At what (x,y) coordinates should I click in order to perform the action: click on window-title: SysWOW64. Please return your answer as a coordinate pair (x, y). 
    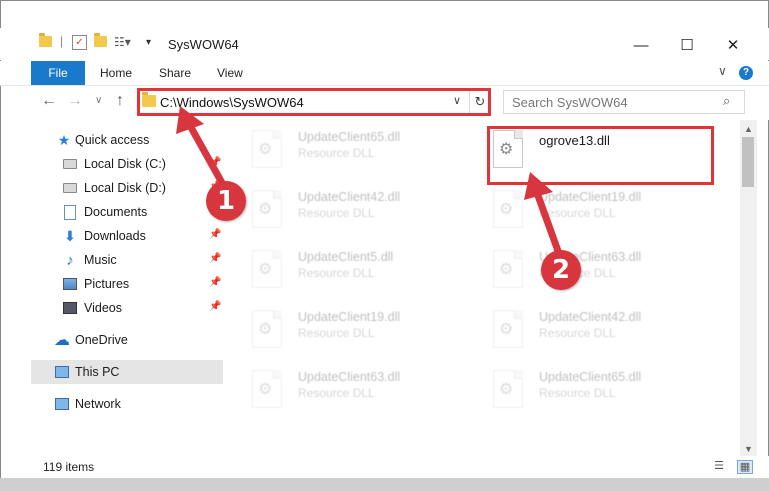
    Looking at the image, I should click on (203, 44).